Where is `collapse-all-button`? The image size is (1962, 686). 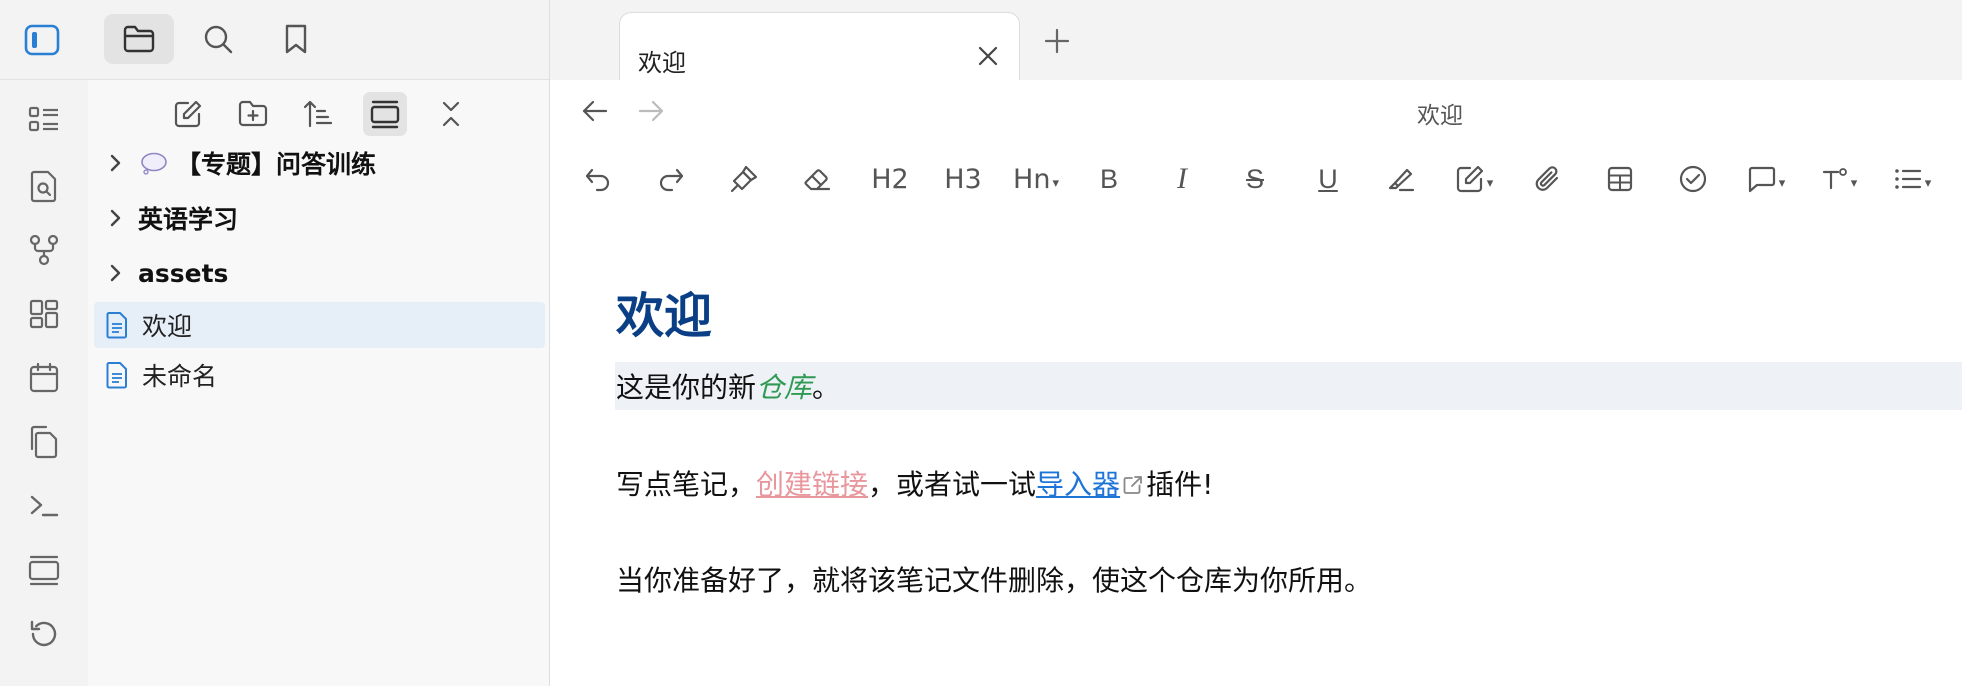 collapse-all-button is located at coordinates (451, 114).